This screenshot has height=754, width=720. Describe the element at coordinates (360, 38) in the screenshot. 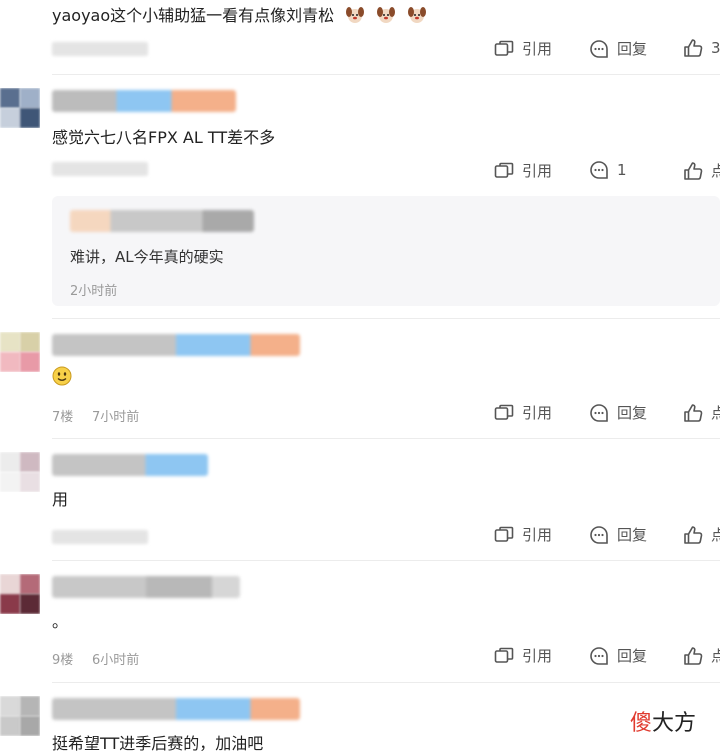

I see `comment-1: yaoyao这个小辅助猛一看有点像刘青松 引用 回复 3` at that location.